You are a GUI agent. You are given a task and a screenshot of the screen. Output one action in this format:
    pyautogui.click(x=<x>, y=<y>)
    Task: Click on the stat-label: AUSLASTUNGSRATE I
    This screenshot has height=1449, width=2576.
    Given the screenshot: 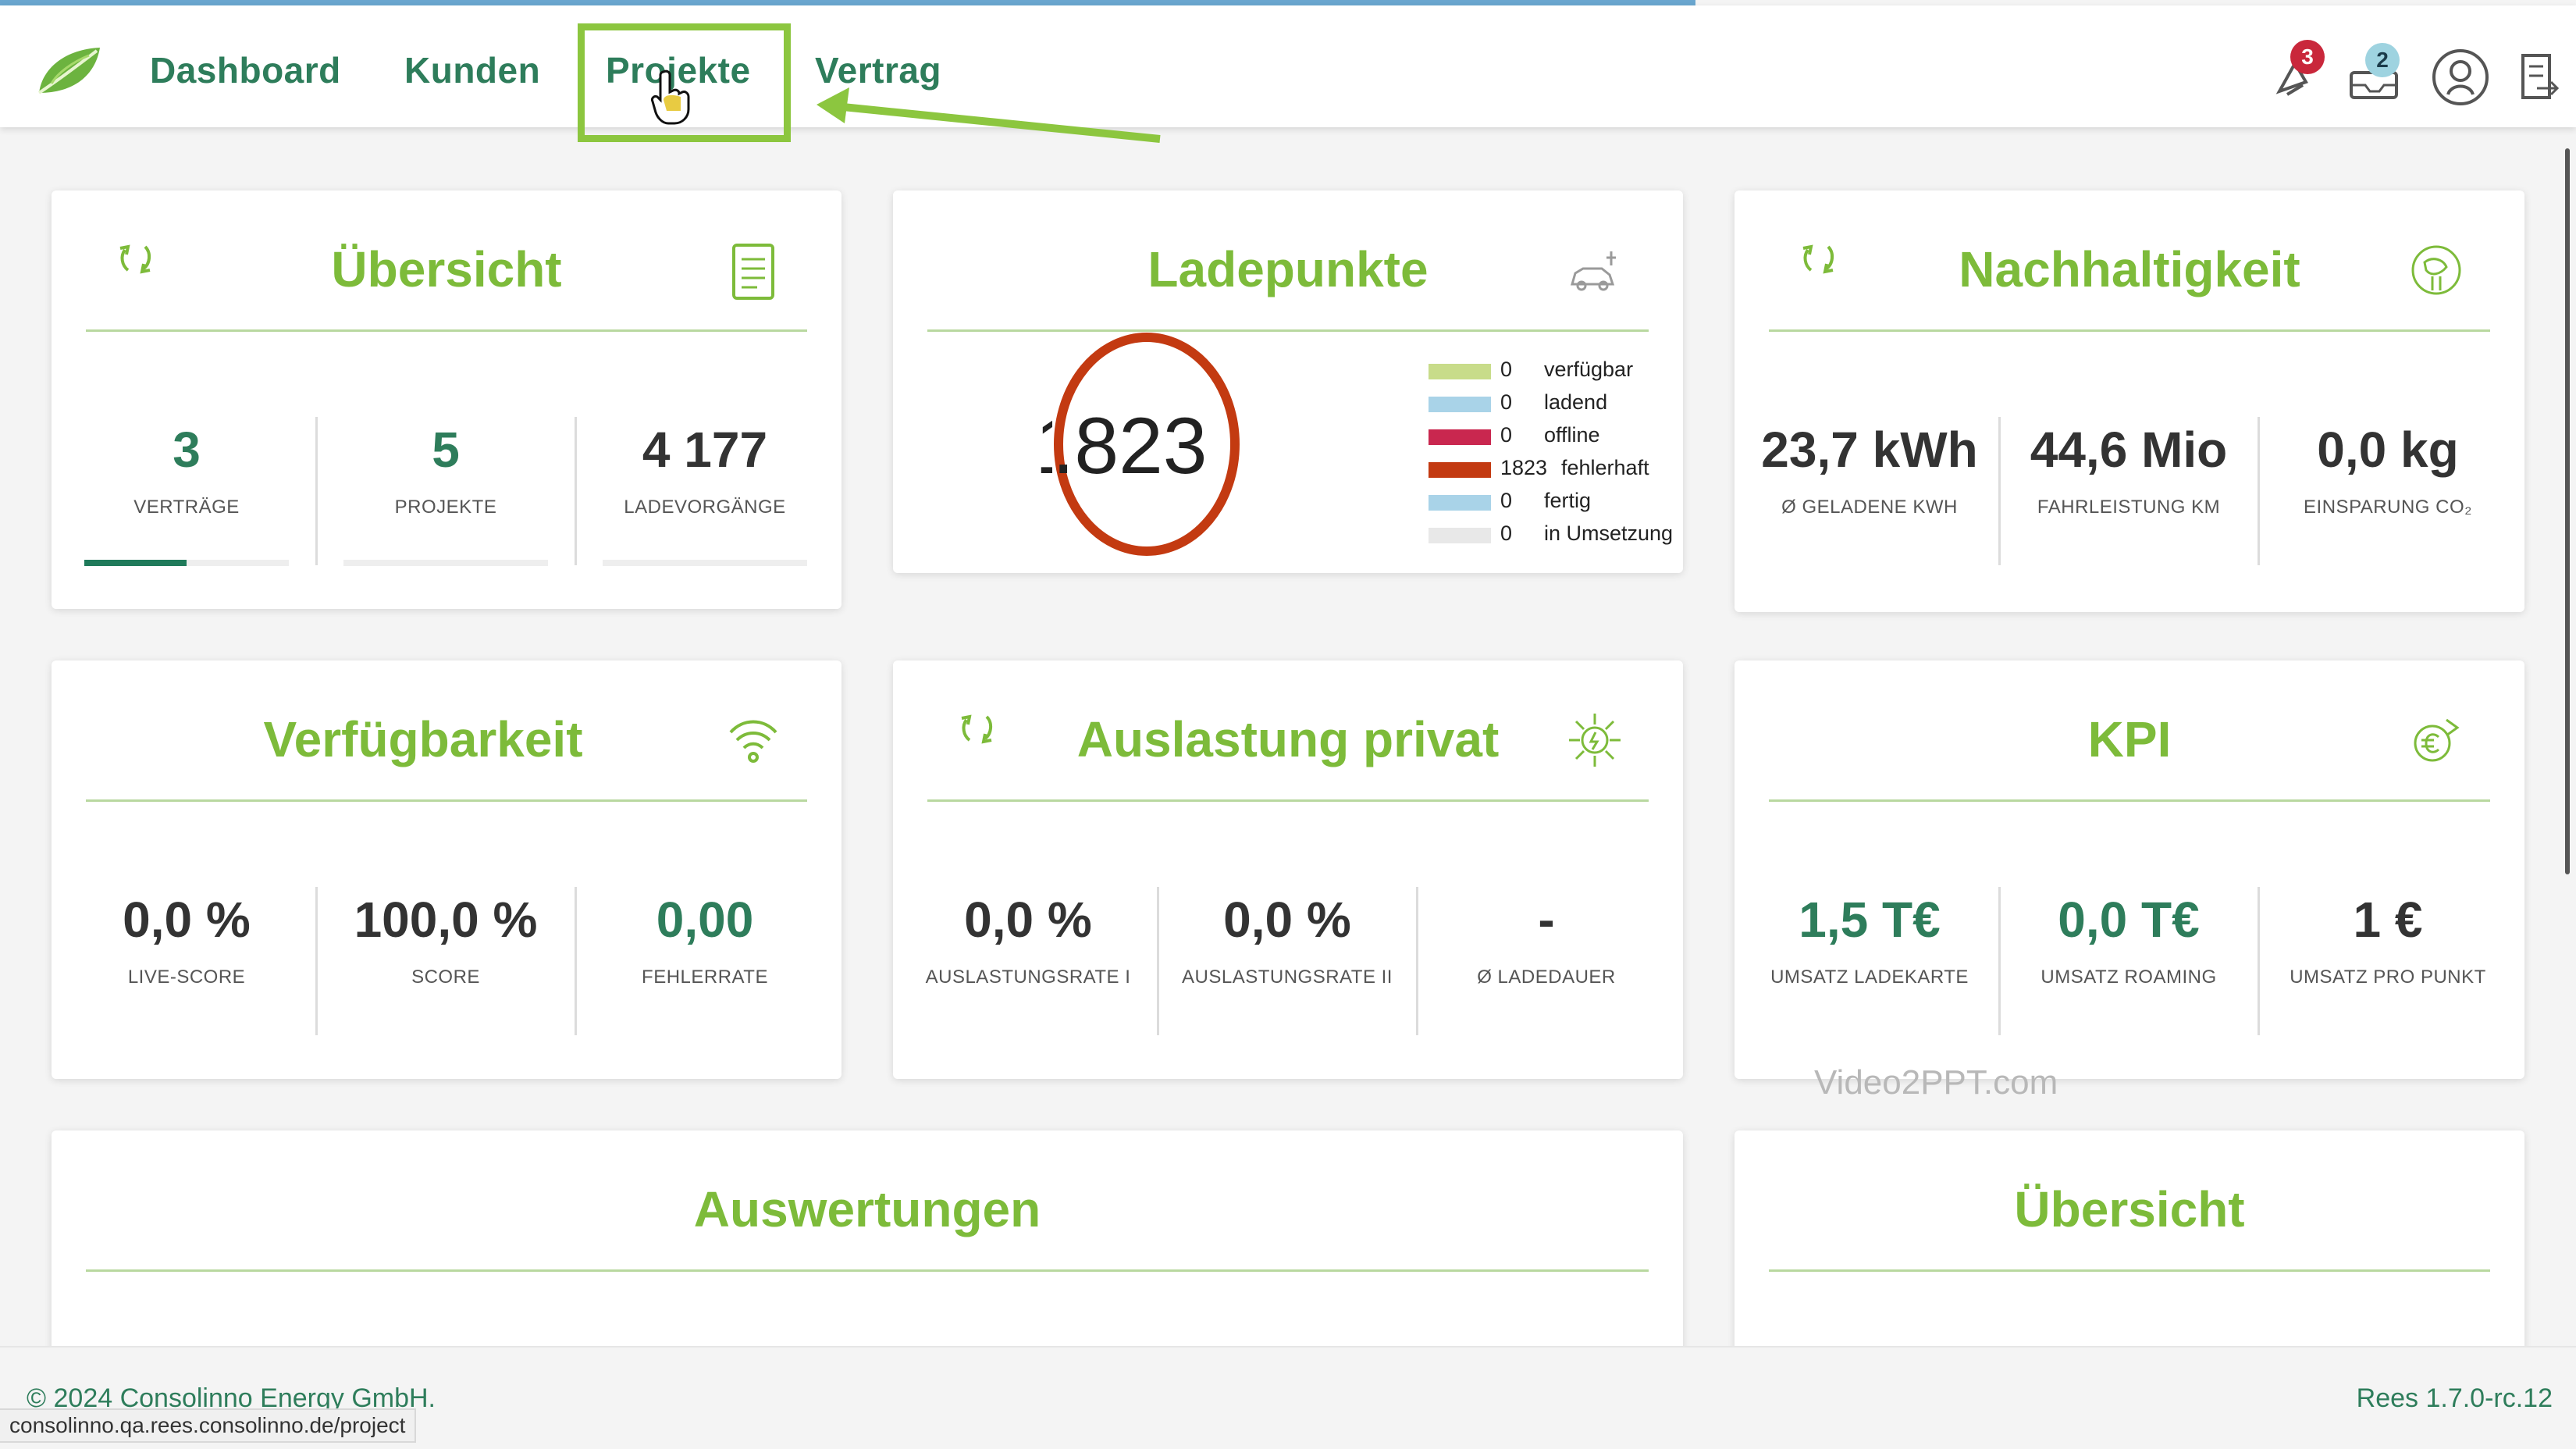 What is the action you would take?
    pyautogui.click(x=1028, y=977)
    